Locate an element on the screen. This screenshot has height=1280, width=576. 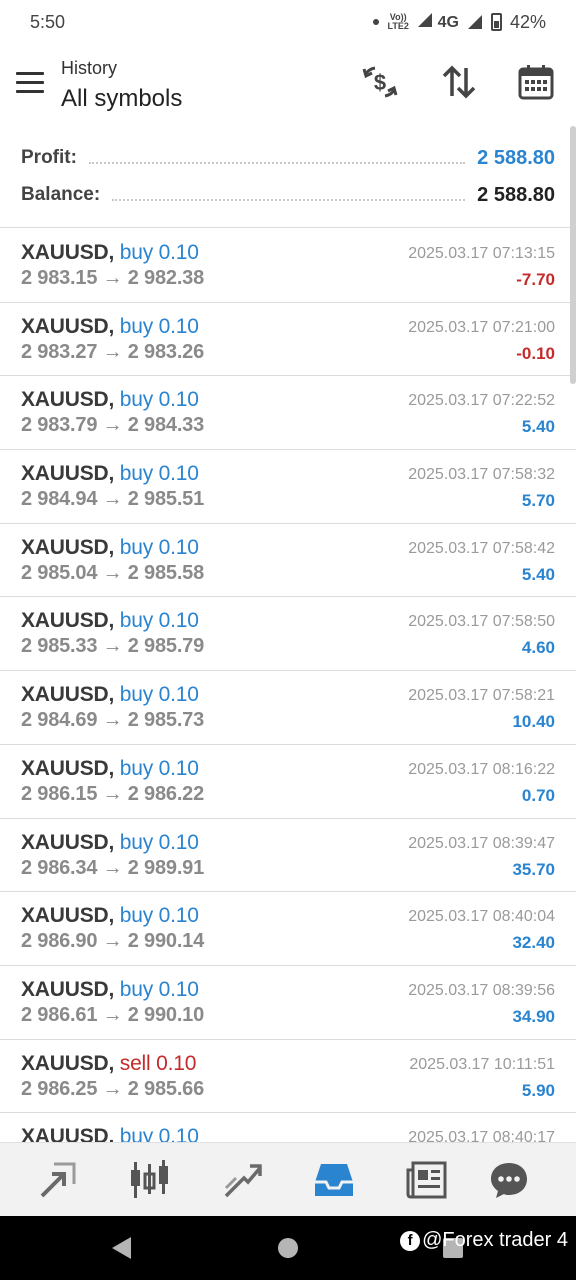
profit-label: Profit: is located at coordinates (49, 157).